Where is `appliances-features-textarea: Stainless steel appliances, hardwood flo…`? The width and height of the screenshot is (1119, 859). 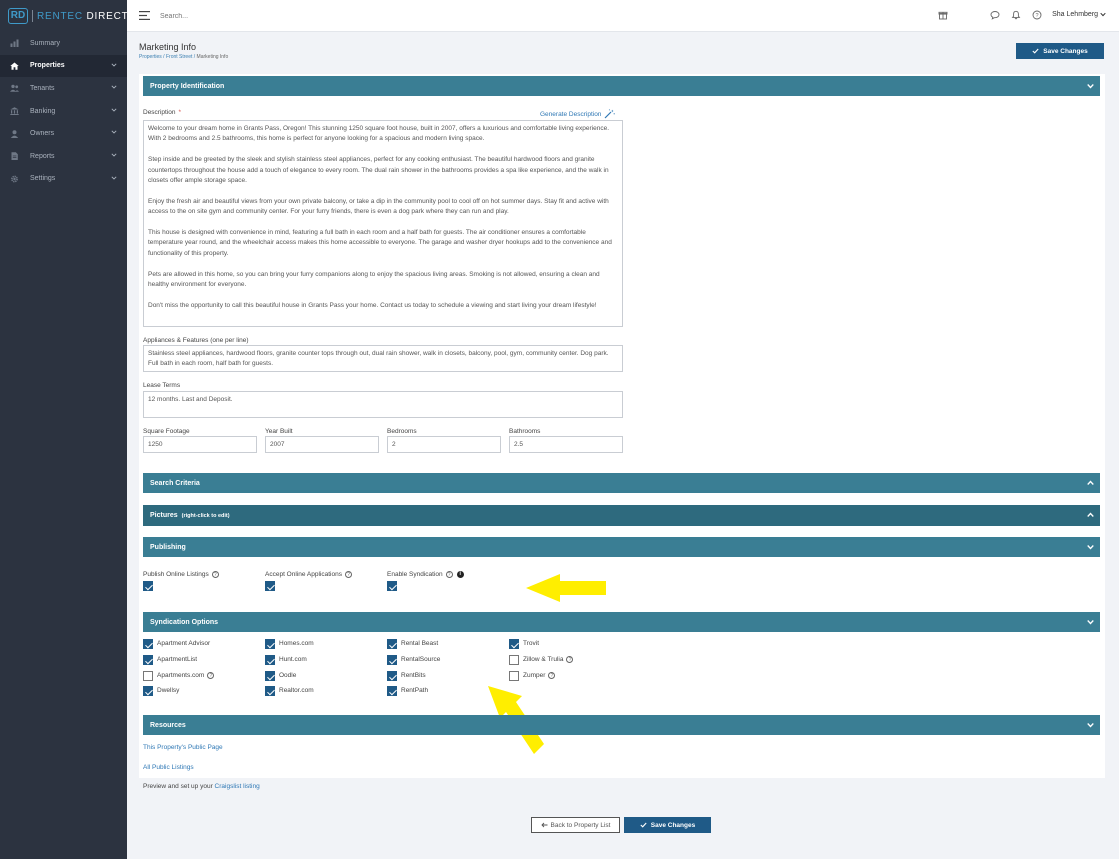 appliances-features-textarea: Stainless steel appliances, hardwood flo… is located at coordinates (383, 358).